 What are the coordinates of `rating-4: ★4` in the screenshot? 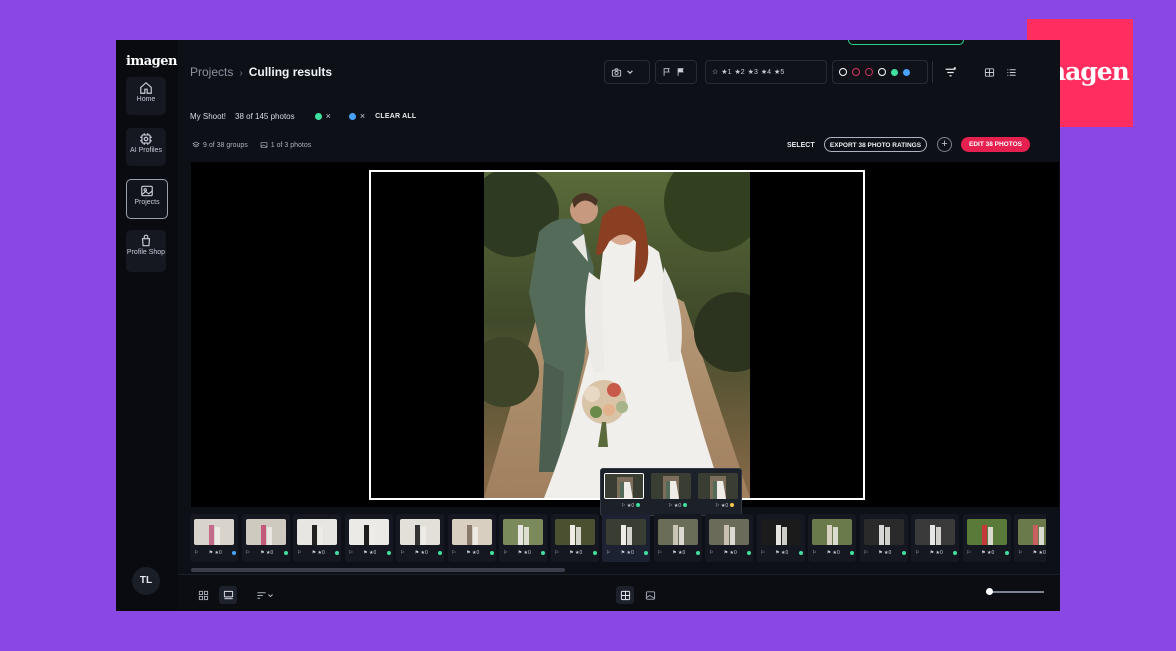 It's located at (766, 72).